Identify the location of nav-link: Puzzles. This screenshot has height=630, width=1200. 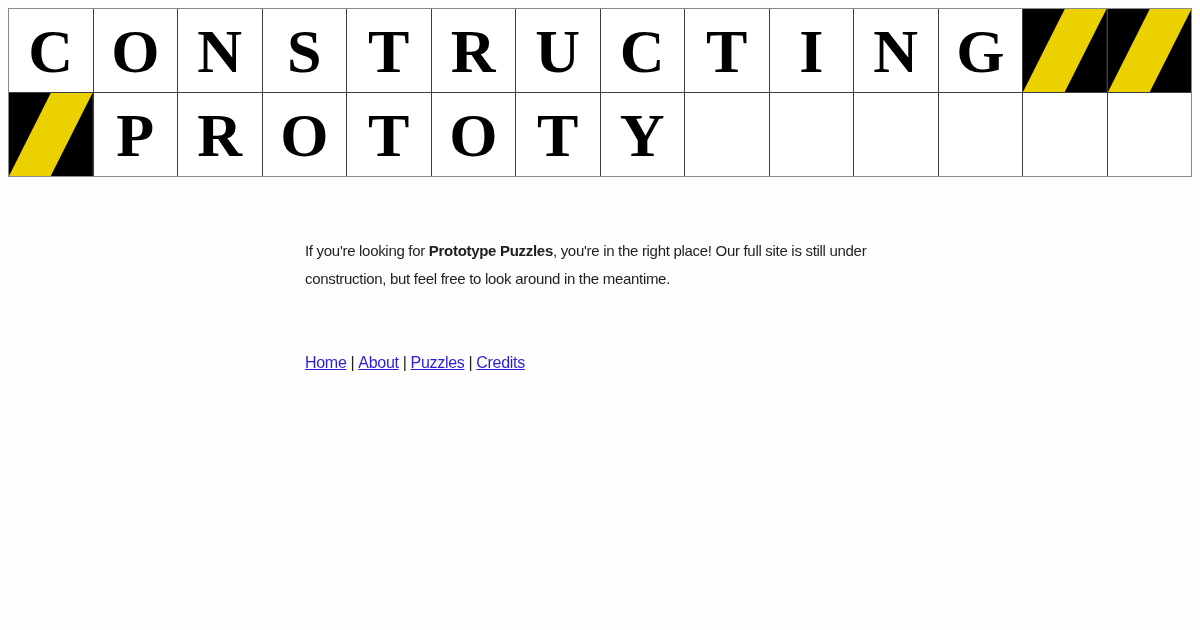
(437, 363).